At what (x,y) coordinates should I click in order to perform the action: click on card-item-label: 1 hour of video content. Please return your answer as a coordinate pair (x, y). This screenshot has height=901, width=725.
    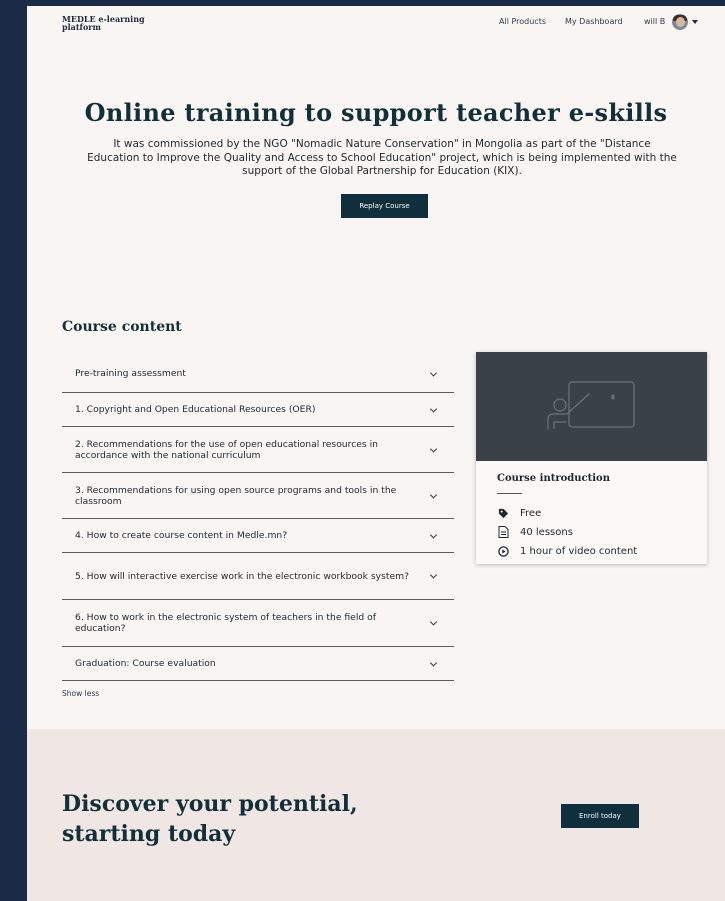
    Looking at the image, I should click on (579, 551).